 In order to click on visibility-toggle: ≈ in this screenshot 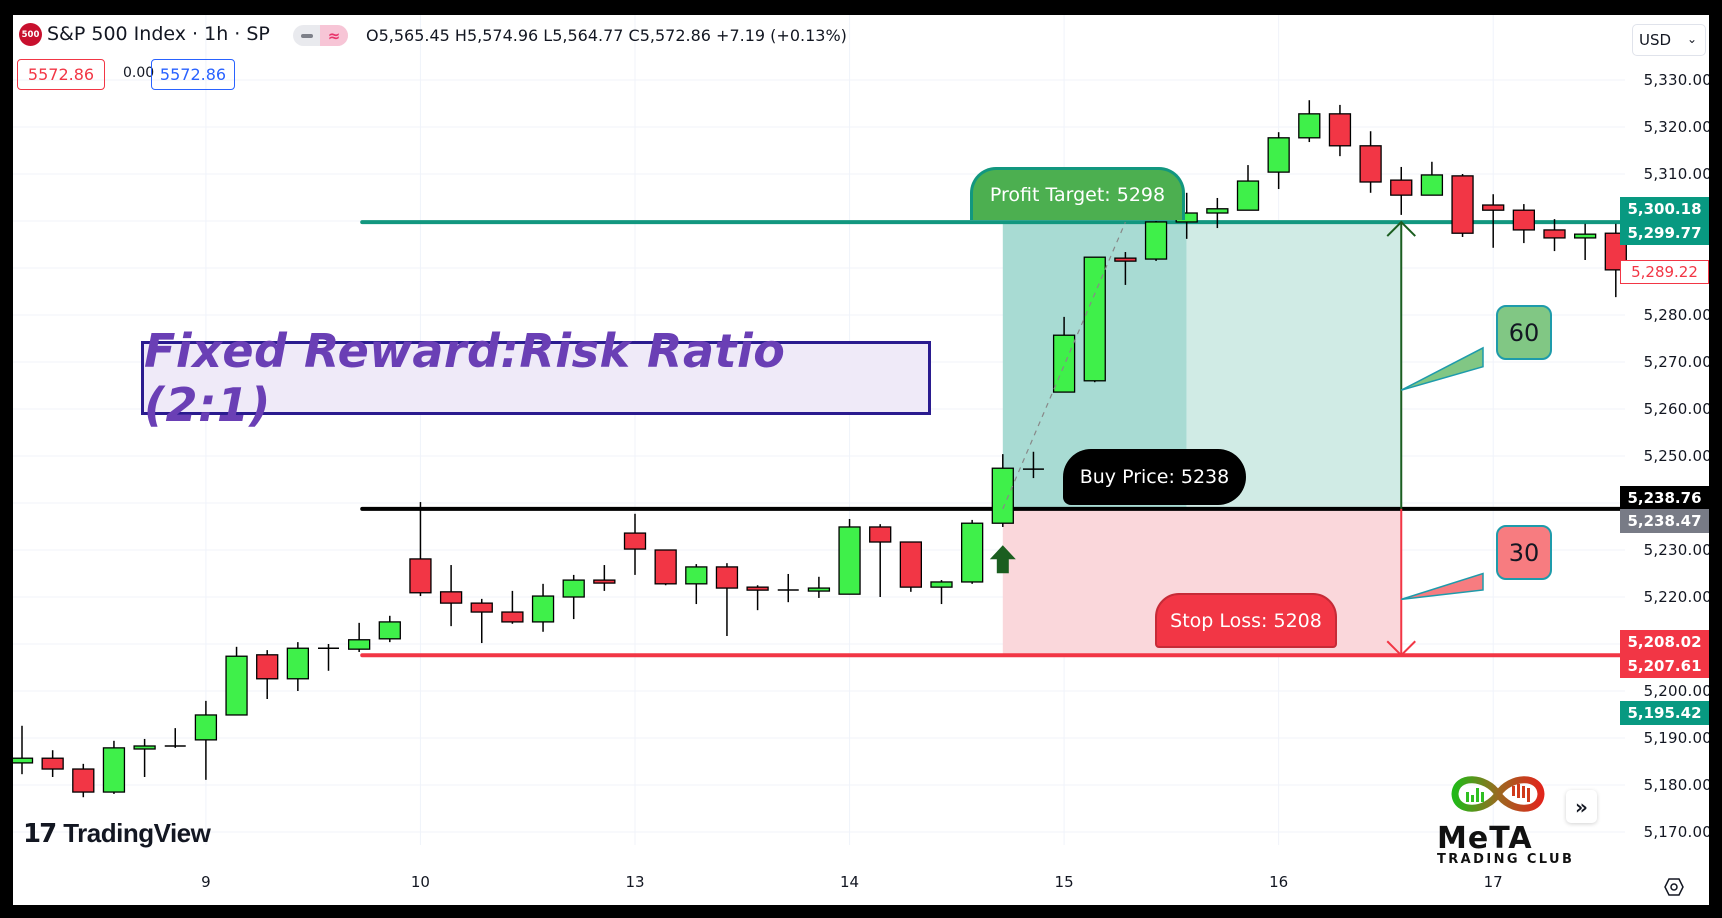, I will do `click(320, 35)`.